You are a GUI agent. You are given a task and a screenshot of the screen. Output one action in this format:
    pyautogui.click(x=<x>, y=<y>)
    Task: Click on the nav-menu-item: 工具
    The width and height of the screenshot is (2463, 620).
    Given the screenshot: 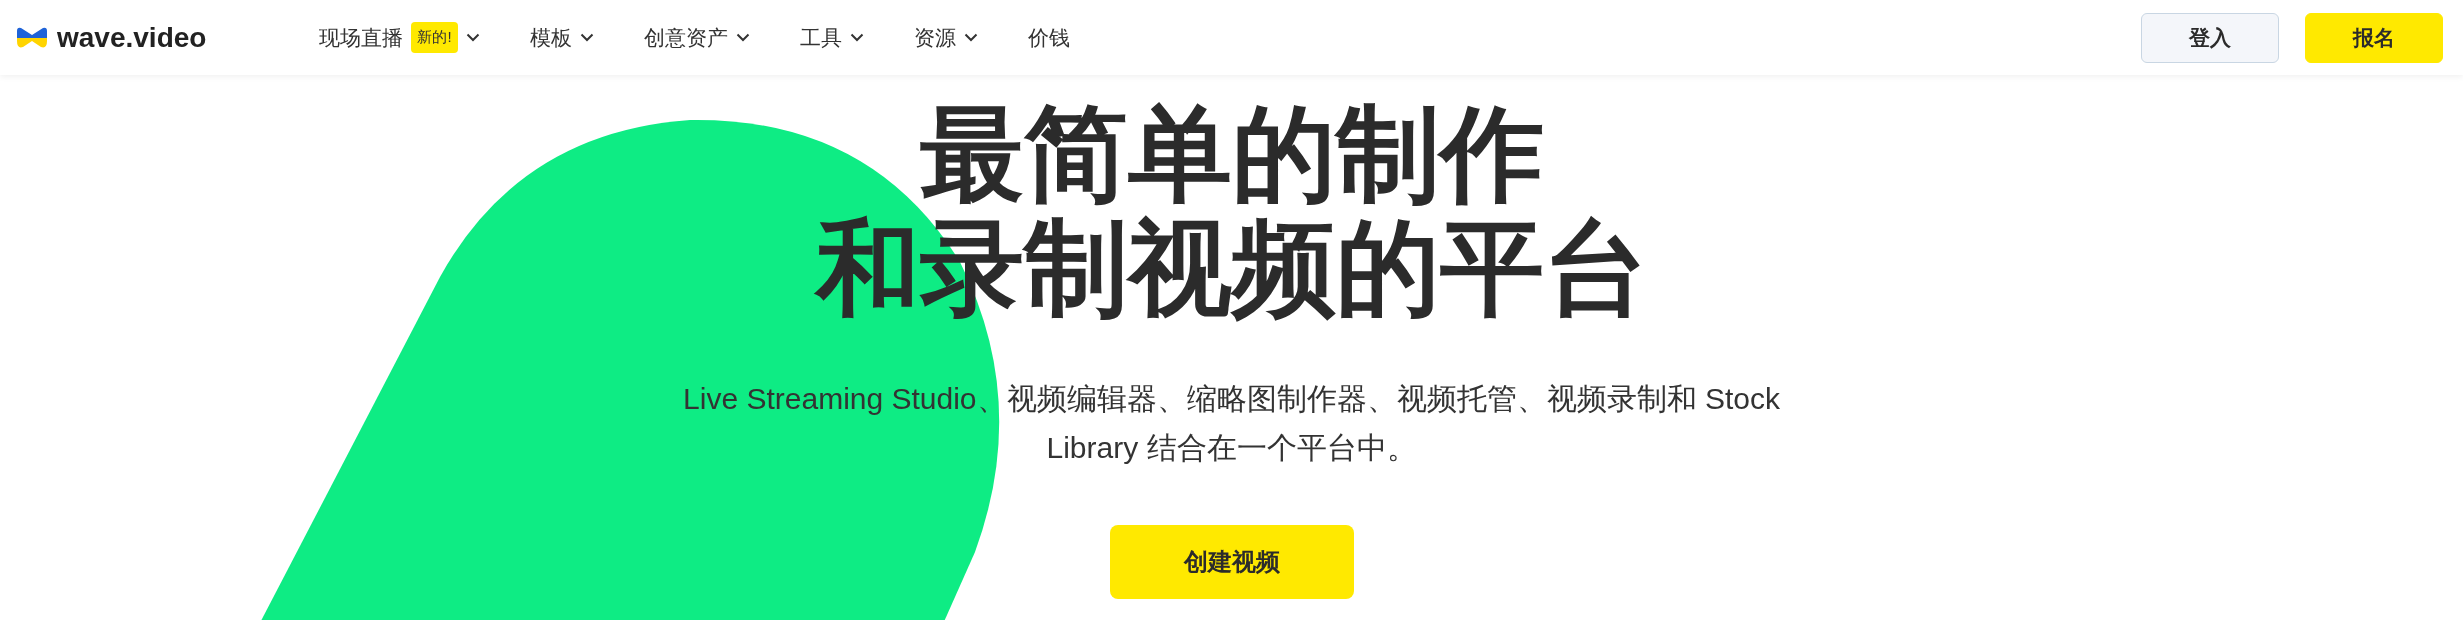 What is the action you would take?
    pyautogui.click(x=831, y=37)
    